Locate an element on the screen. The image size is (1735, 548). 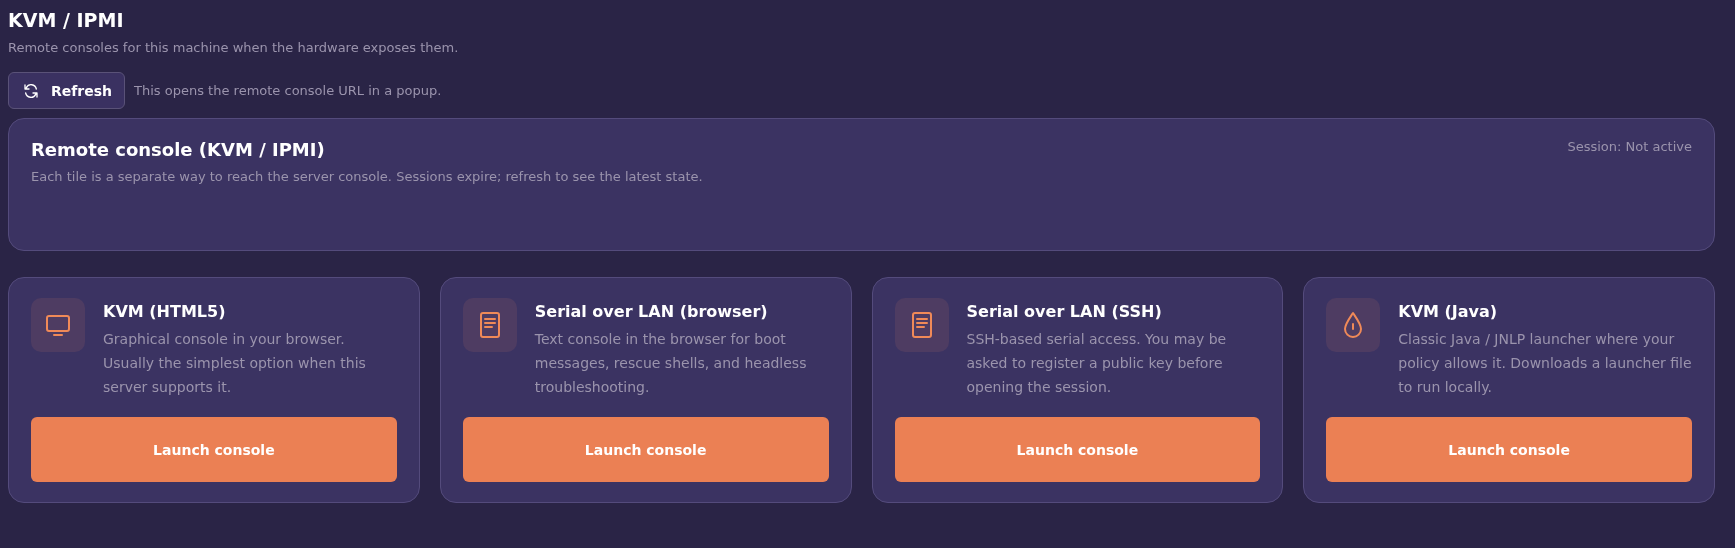
tile-description: Classic Java / JNLP launcher where your policy allows it. Downloads a launcher file to run locally. is located at coordinates (1545, 363).